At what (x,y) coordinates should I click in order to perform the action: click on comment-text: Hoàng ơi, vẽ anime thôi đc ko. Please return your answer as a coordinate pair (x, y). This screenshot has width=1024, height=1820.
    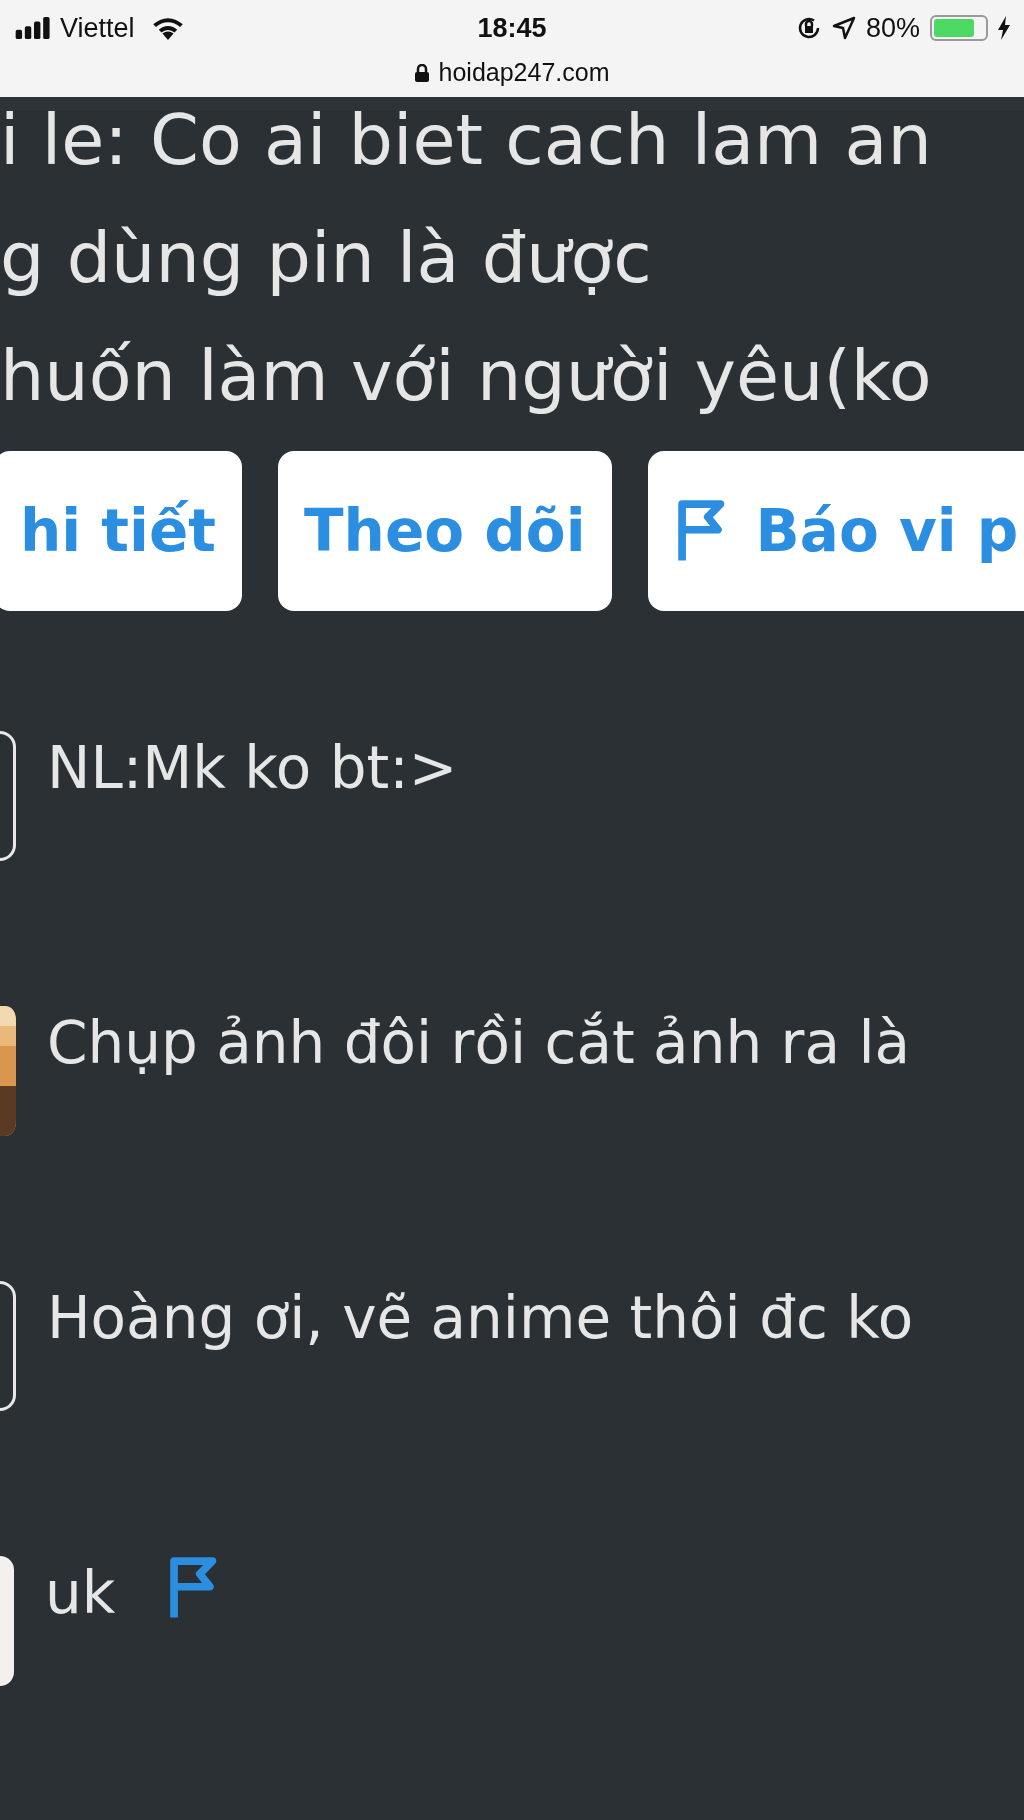
    Looking at the image, I should click on (480, 1318).